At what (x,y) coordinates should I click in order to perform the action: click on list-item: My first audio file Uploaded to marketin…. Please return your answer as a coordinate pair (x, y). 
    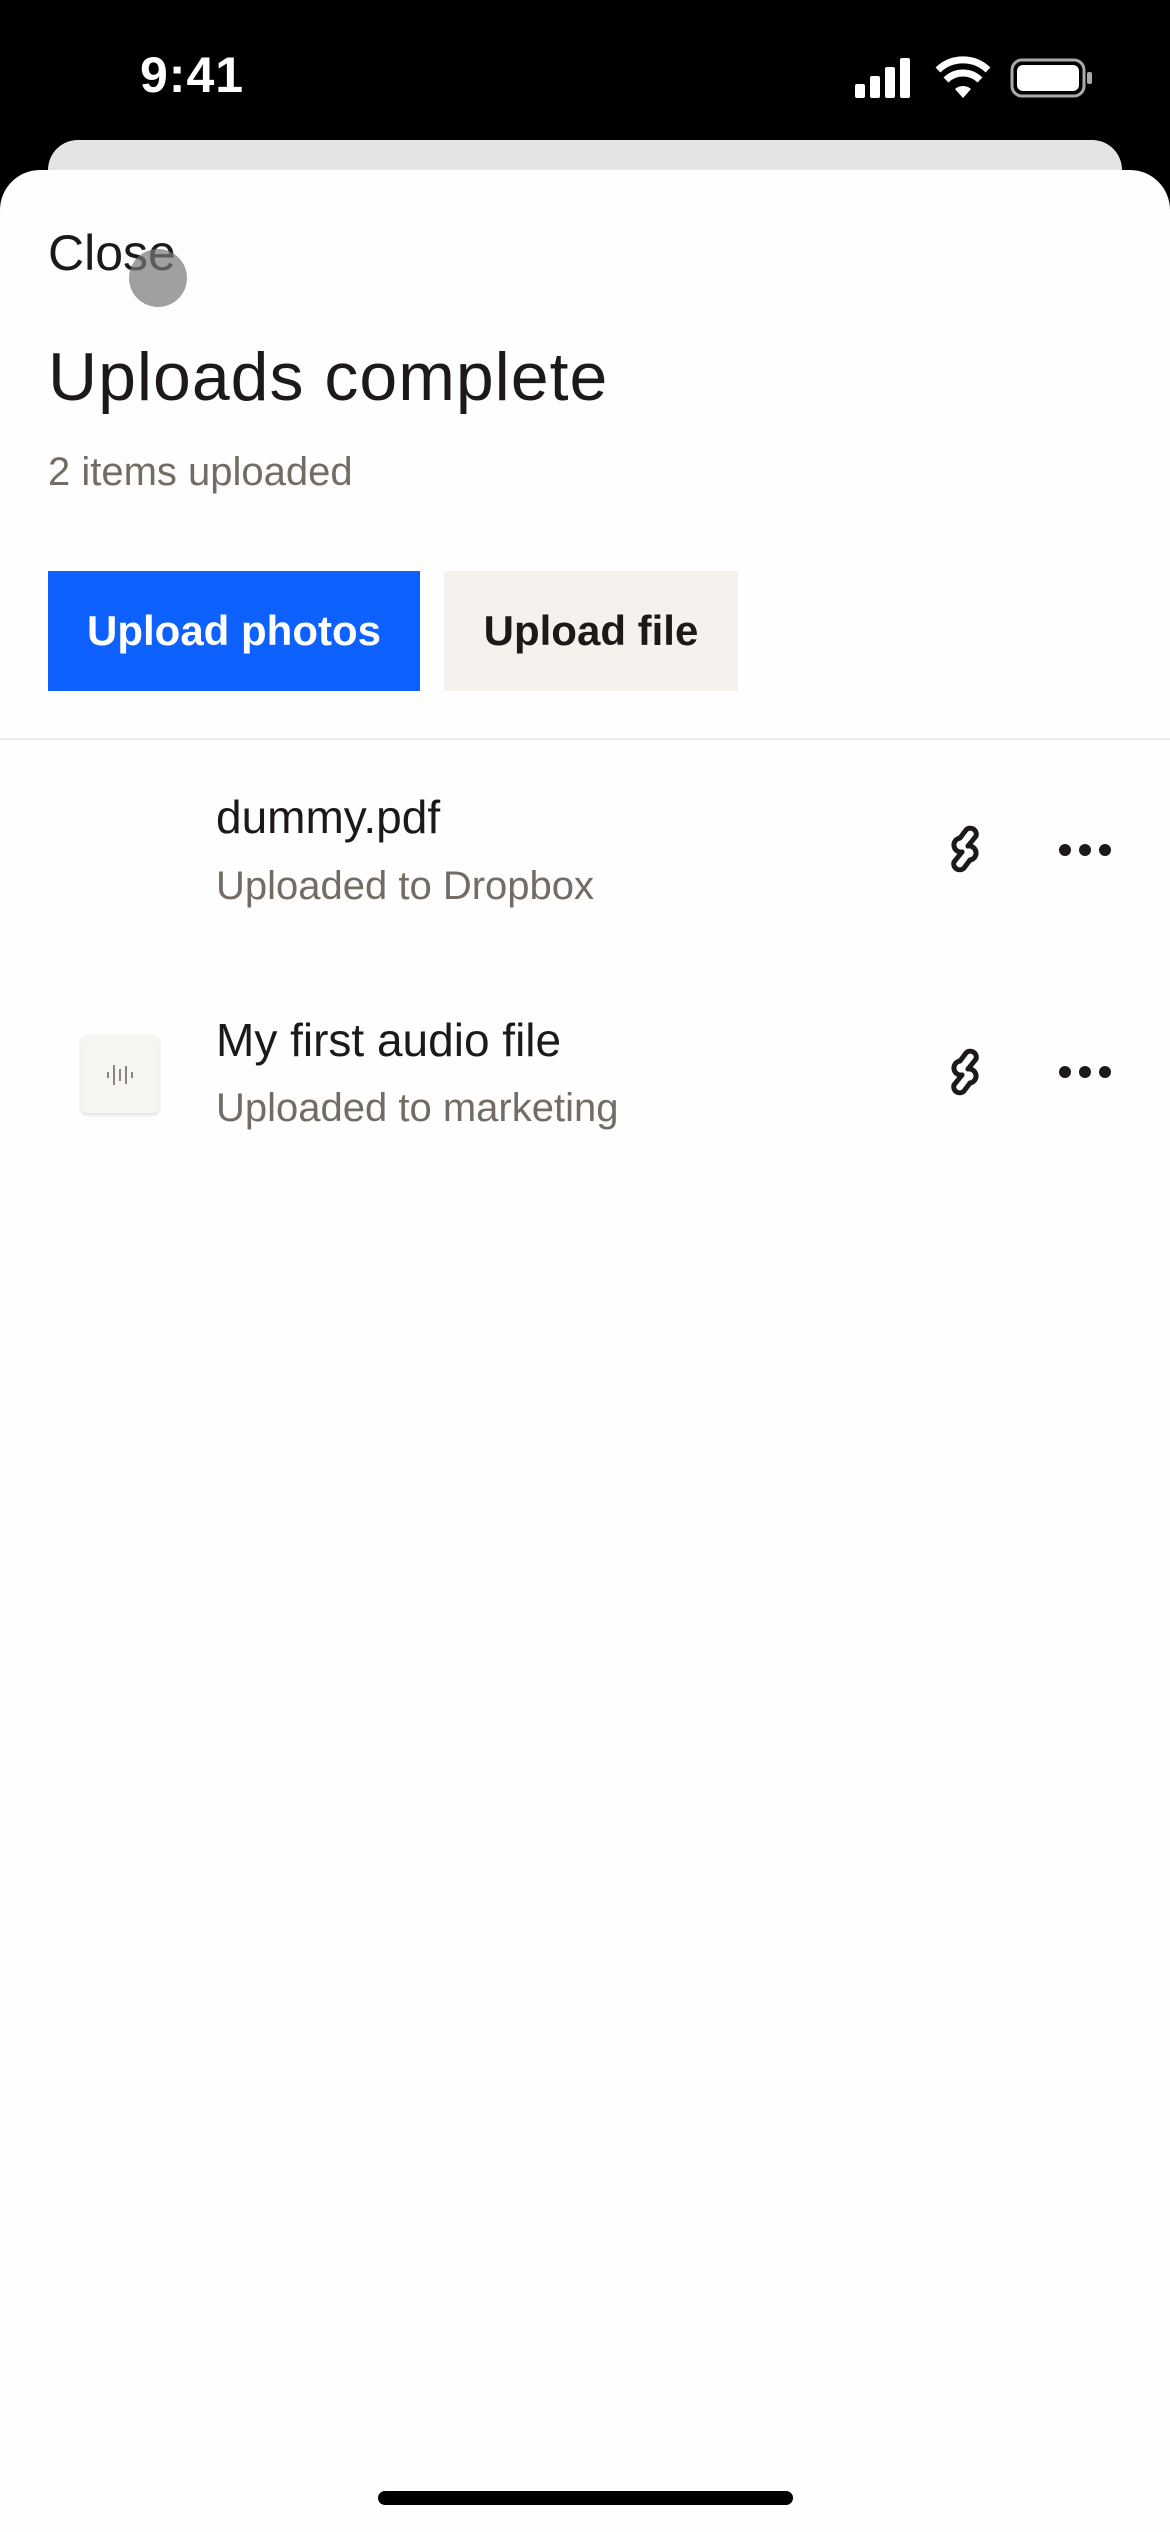
    Looking at the image, I should click on (585, 1080).